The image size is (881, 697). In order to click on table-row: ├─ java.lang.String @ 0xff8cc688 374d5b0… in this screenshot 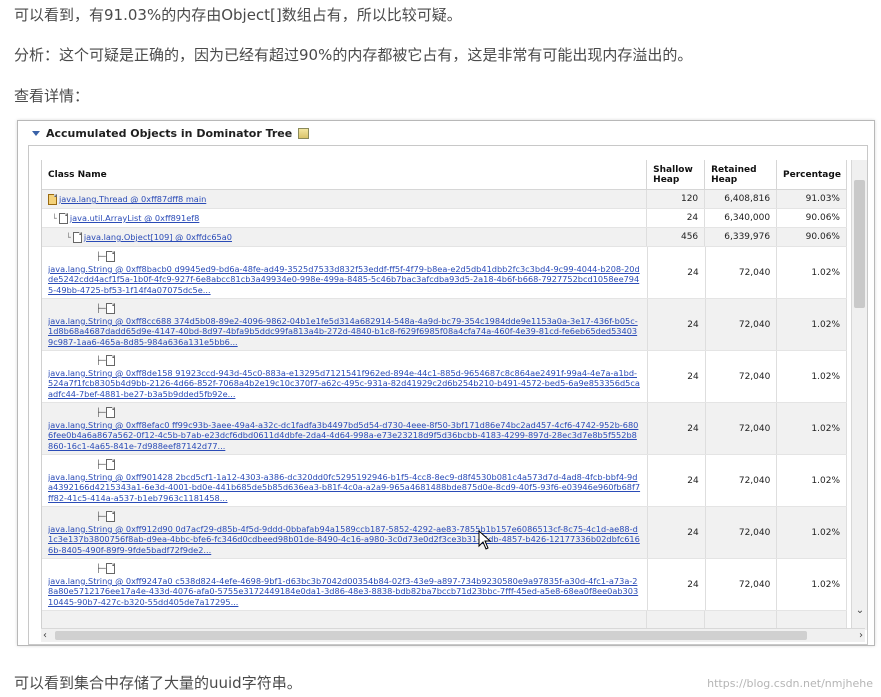, I will do `click(444, 325)`.